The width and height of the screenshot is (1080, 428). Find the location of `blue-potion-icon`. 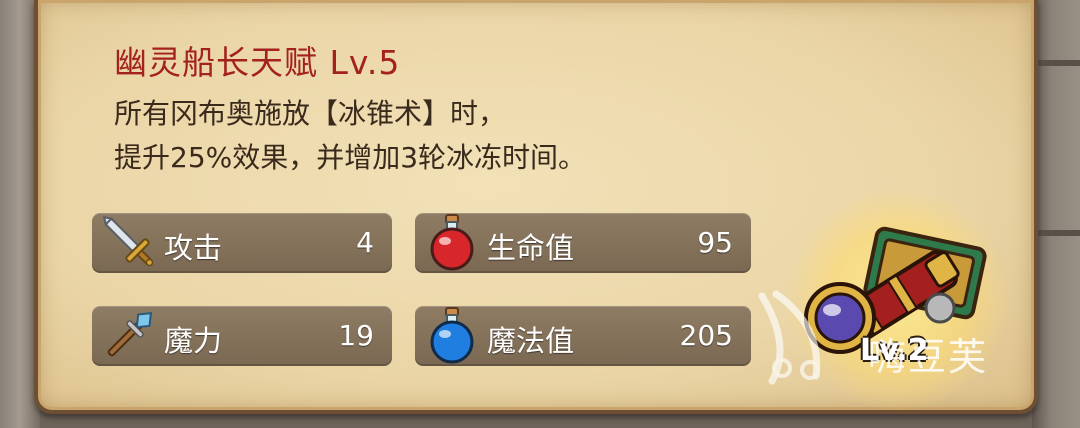

blue-potion-icon is located at coordinates (452, 335).